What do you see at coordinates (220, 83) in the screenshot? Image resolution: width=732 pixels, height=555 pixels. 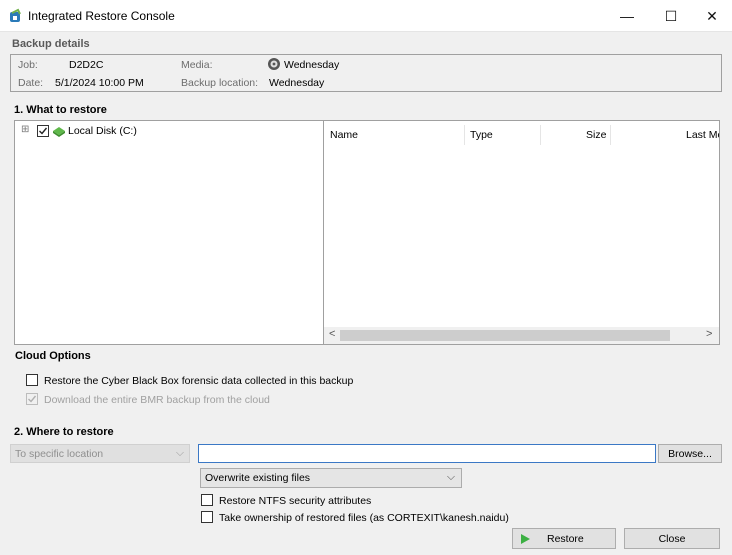 I see `backup-location-label: Backup location:` at bounding box center [220, 83].